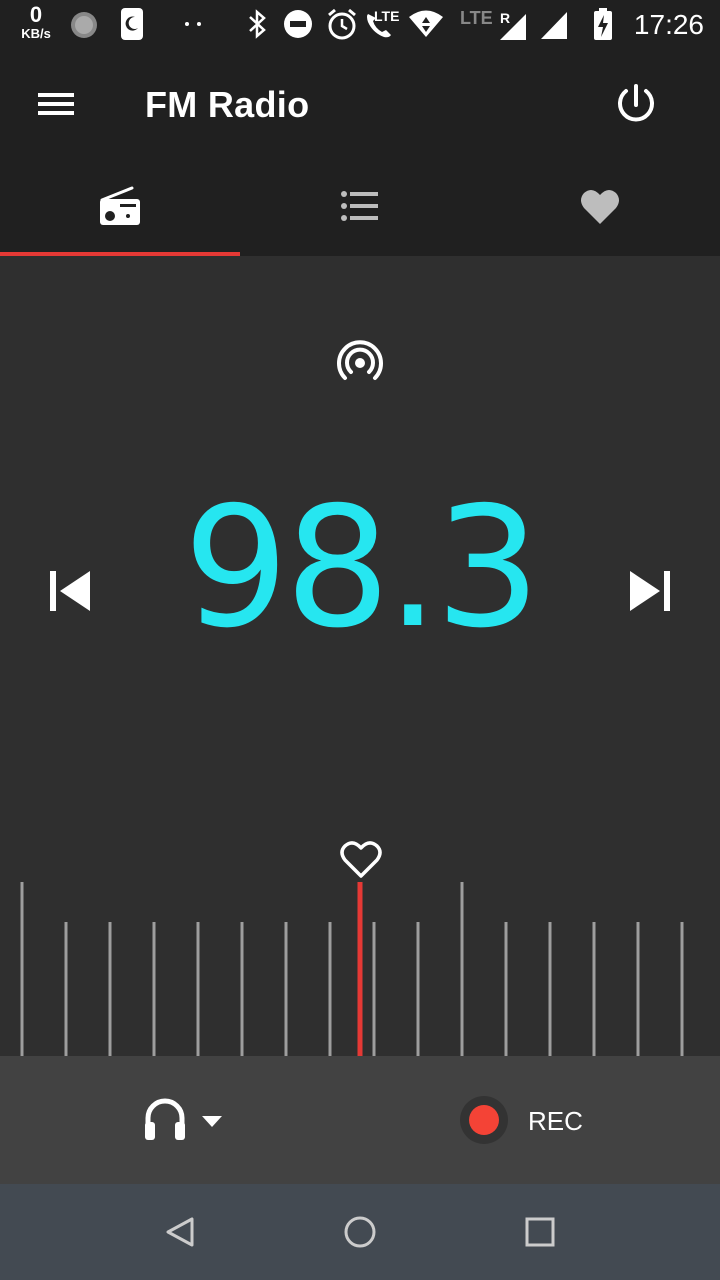 This screenshot has width=720, height=1280. I want to click on tab-radio, so click(120, 208).